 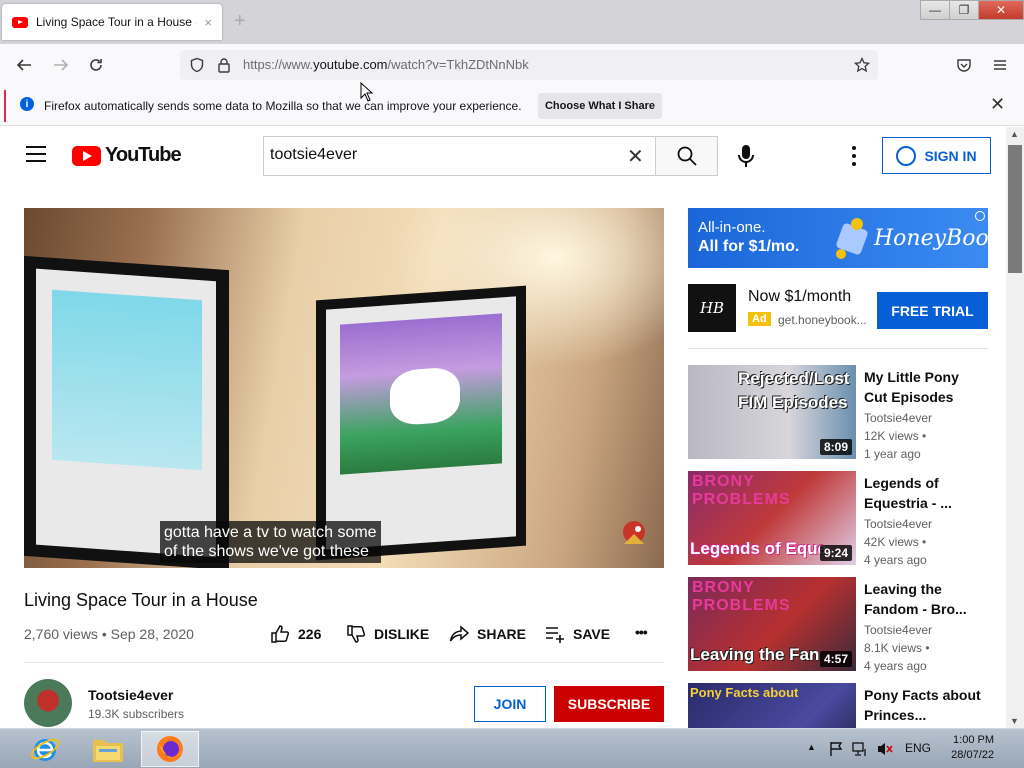 What do you see at coordinates (772, 412) in the screenshot?
I see `video-thumbnail: Rejected/Lost FIM Episodes 8:09` at bounding box center [772, 412].